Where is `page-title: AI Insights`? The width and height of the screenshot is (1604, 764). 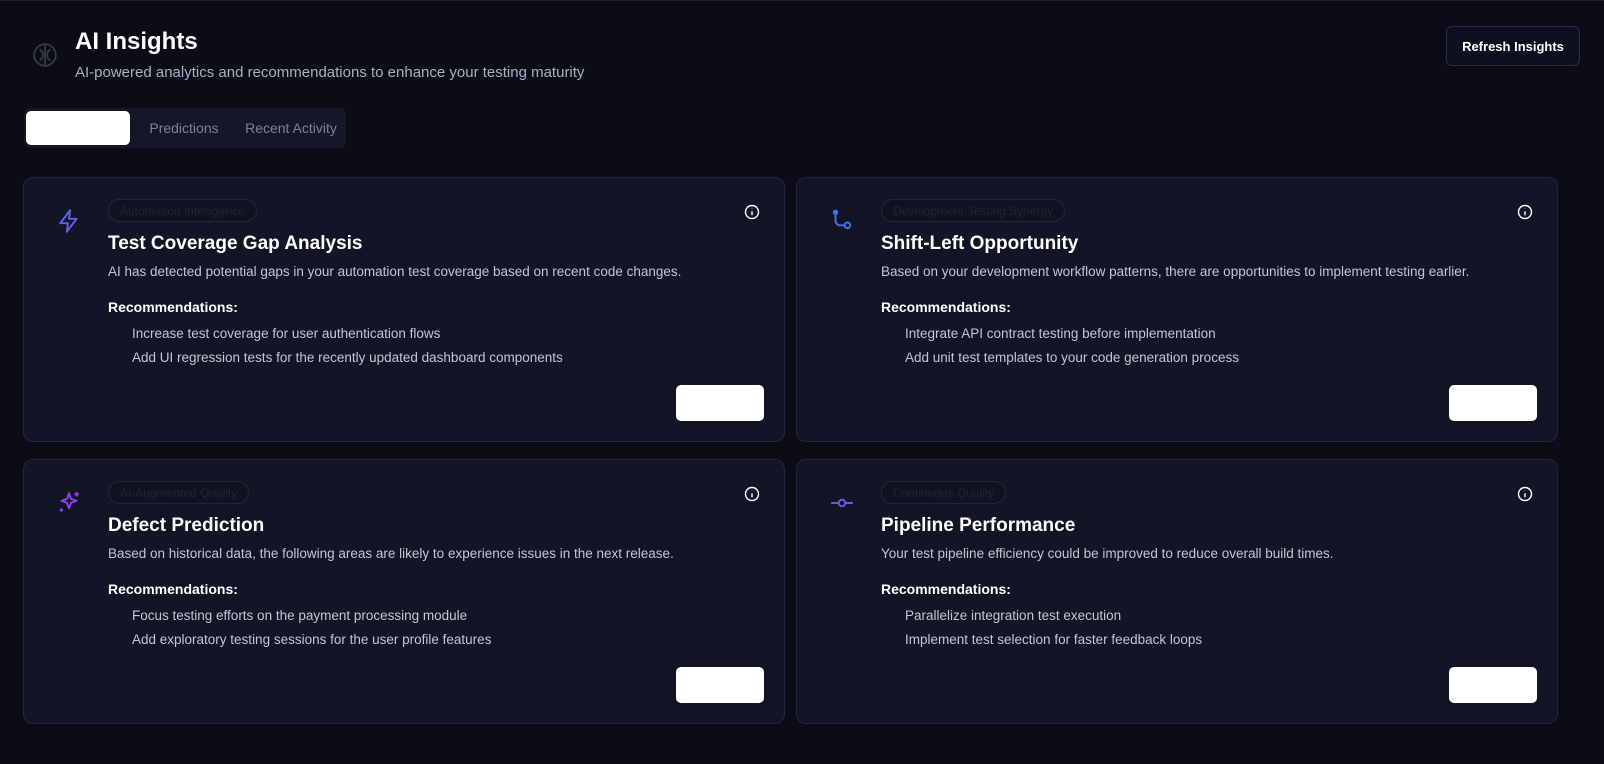
page-title: AI Insights is located at coordinates (136, 41).